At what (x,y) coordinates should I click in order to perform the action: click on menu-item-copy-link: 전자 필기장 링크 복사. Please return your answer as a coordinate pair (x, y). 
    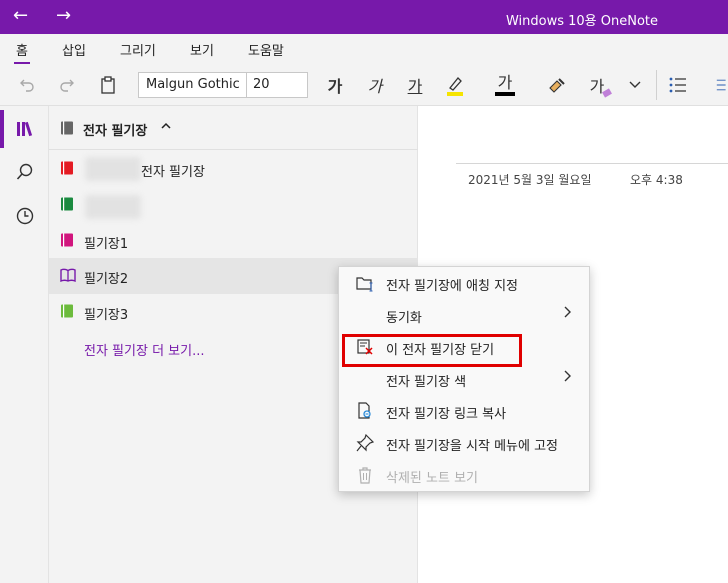
    Looking at the image, I should click on (464, 411).